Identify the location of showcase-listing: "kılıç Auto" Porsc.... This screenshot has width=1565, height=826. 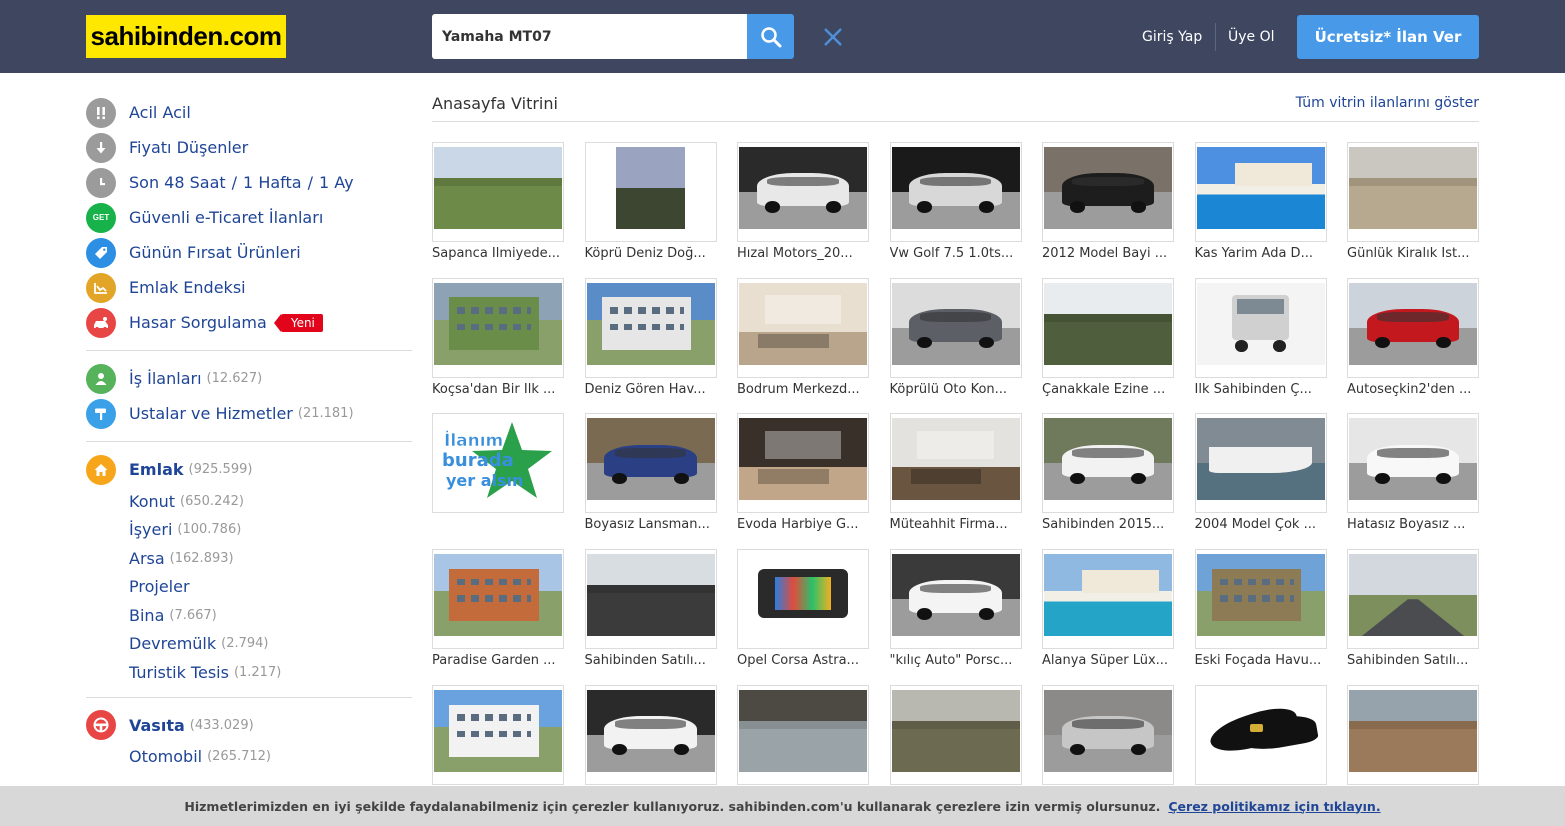
(955, 608).